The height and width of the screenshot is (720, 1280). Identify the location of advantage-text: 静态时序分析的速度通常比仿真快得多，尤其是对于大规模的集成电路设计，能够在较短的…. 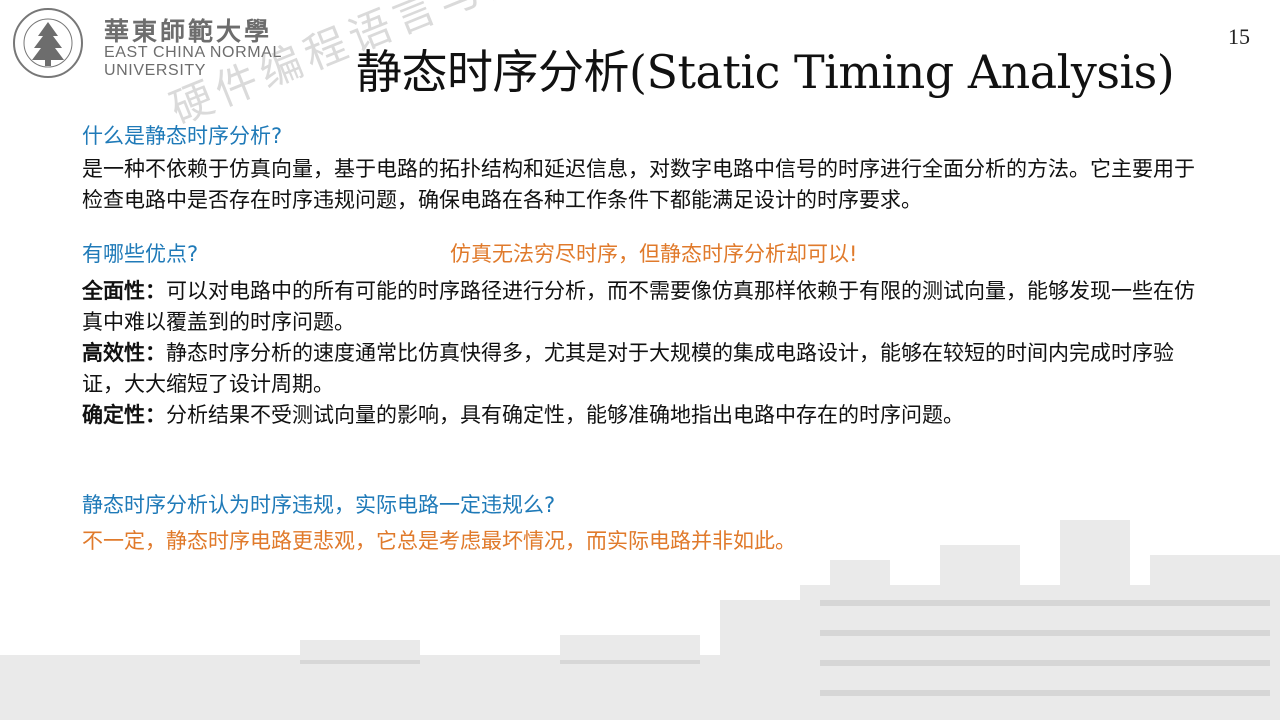
(628, 368).